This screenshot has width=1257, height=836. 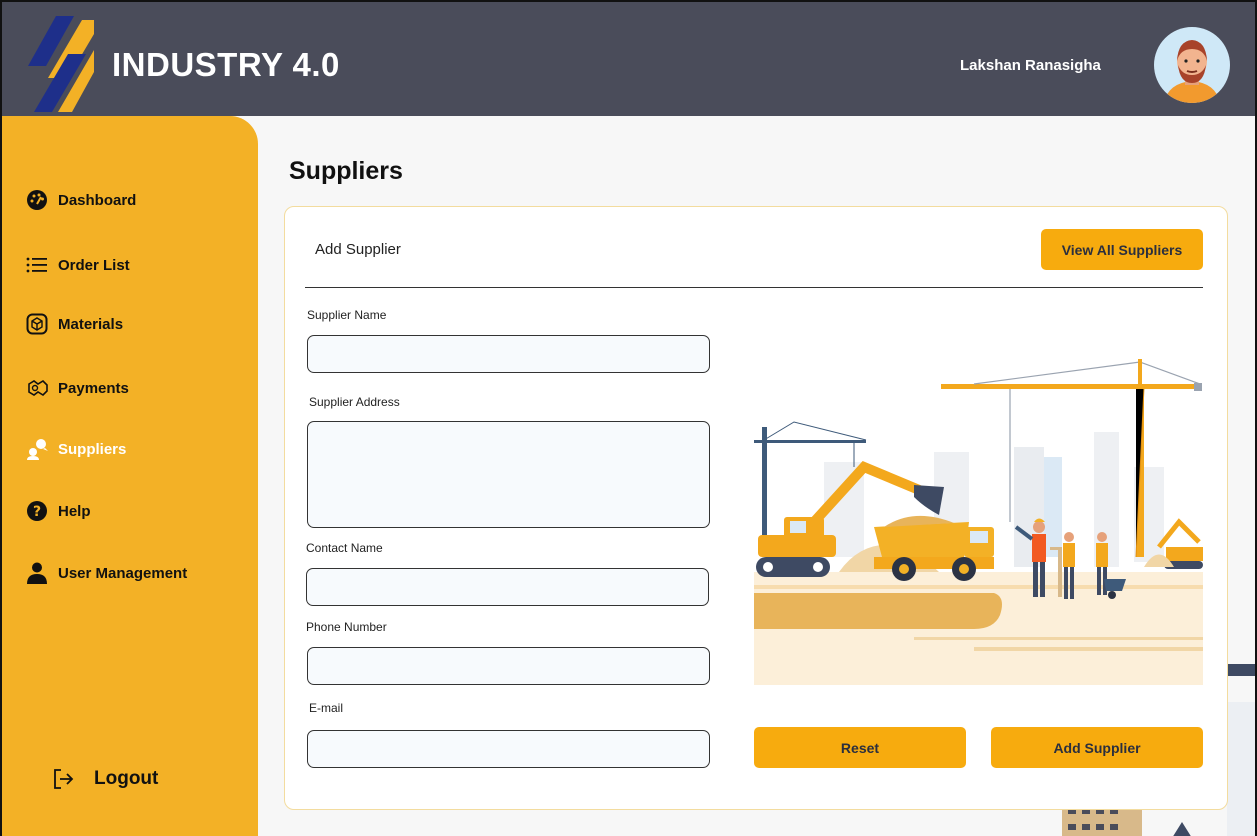 What do you see at coordinates (344, 548) in the screenshot?
I see `contact-name-label: Contact Name` at bounding box center [344, 548].